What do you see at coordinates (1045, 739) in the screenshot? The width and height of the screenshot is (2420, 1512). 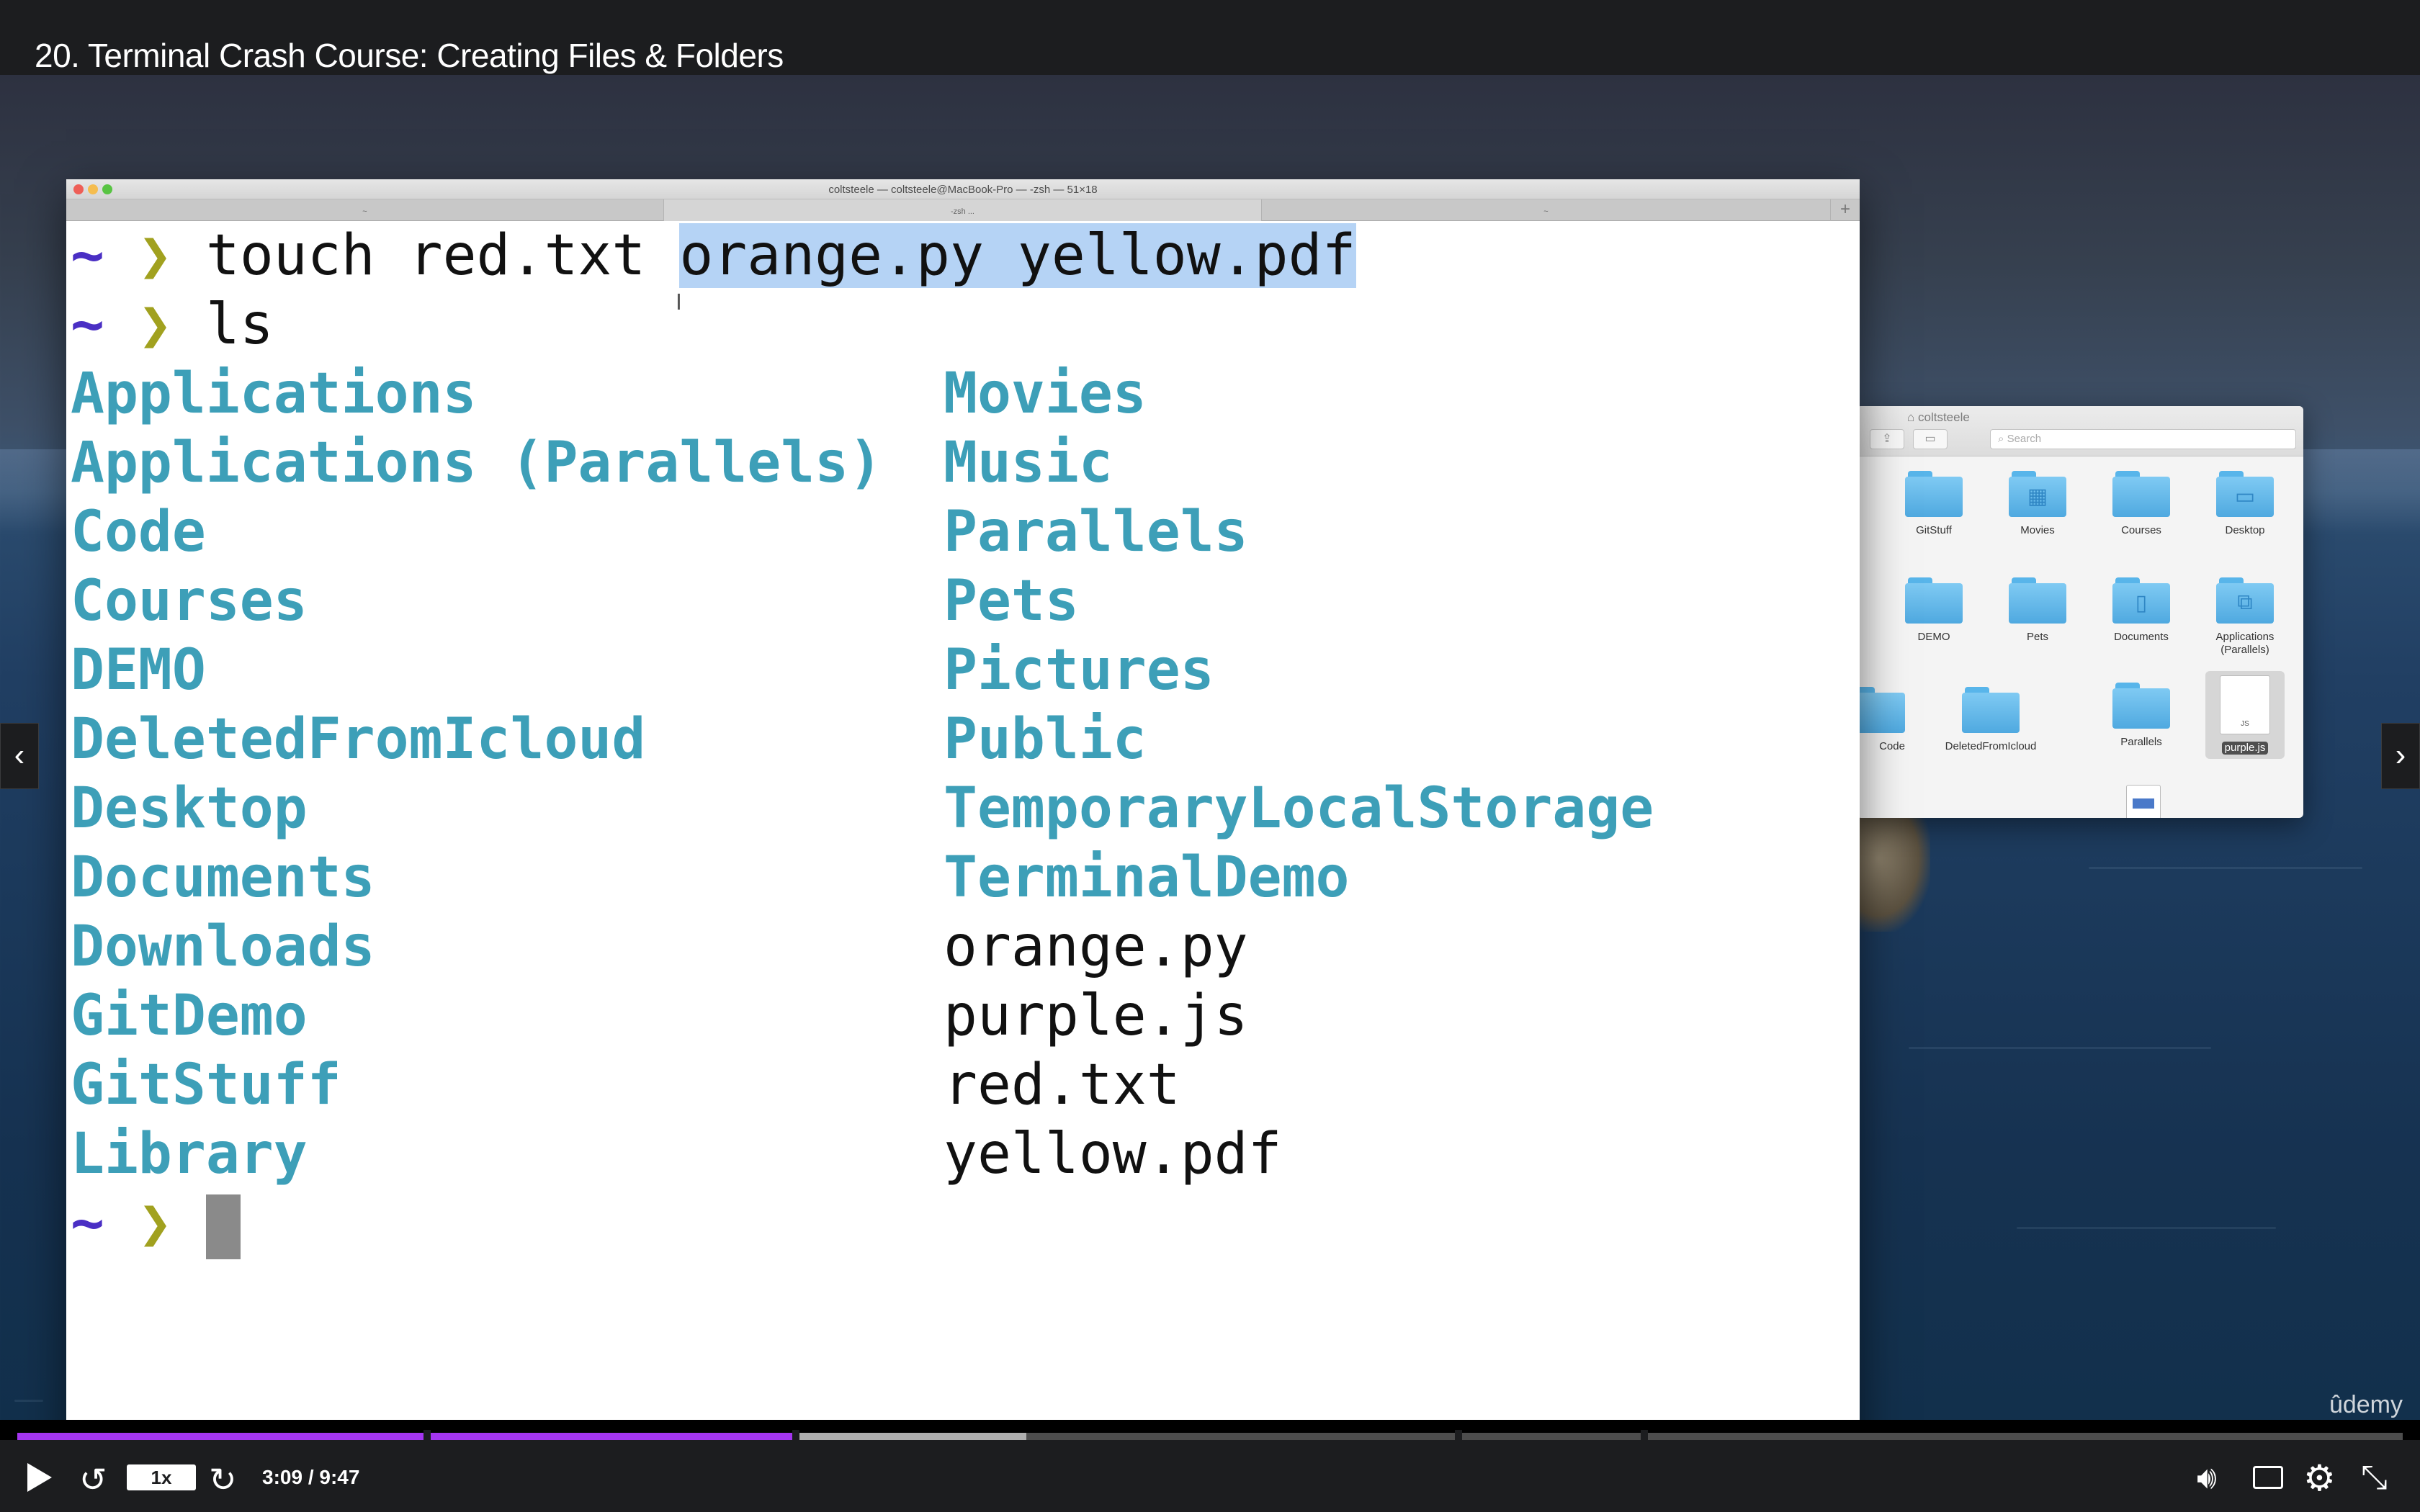 I see `ls-entry-directory: Public` at bounding box center [1045, 739].